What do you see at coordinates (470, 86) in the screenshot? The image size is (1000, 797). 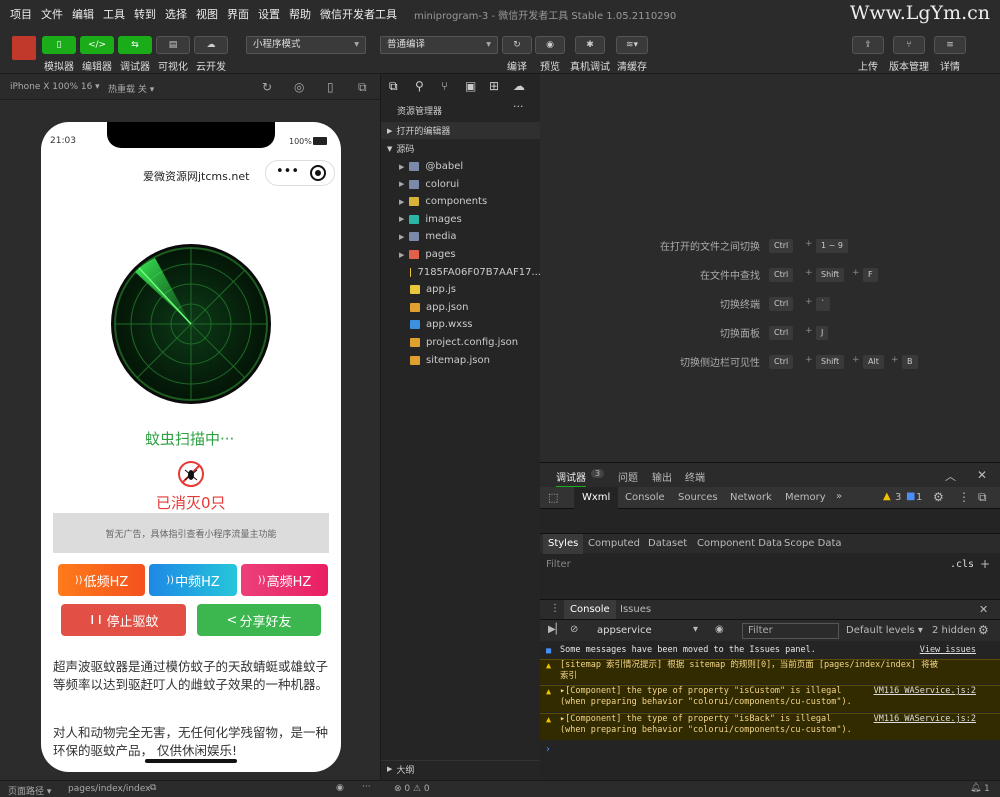 I see `debug-icon: ▣` at bounding box center [470, 86].